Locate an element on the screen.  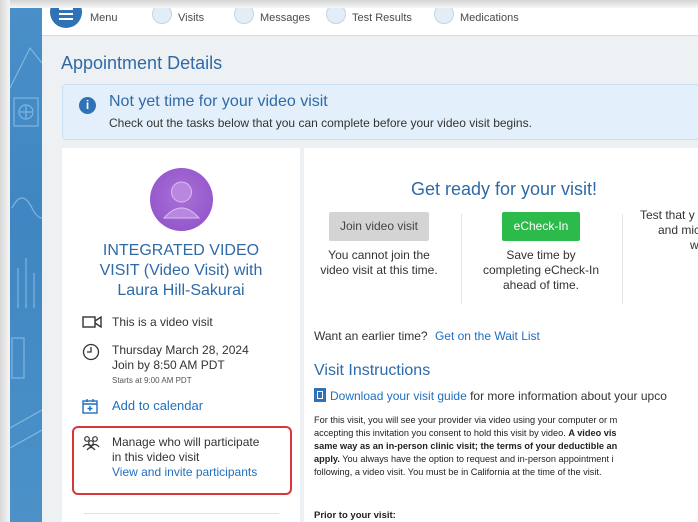
nav-test-results-label: Test Results is located at coordinates (382, 18).